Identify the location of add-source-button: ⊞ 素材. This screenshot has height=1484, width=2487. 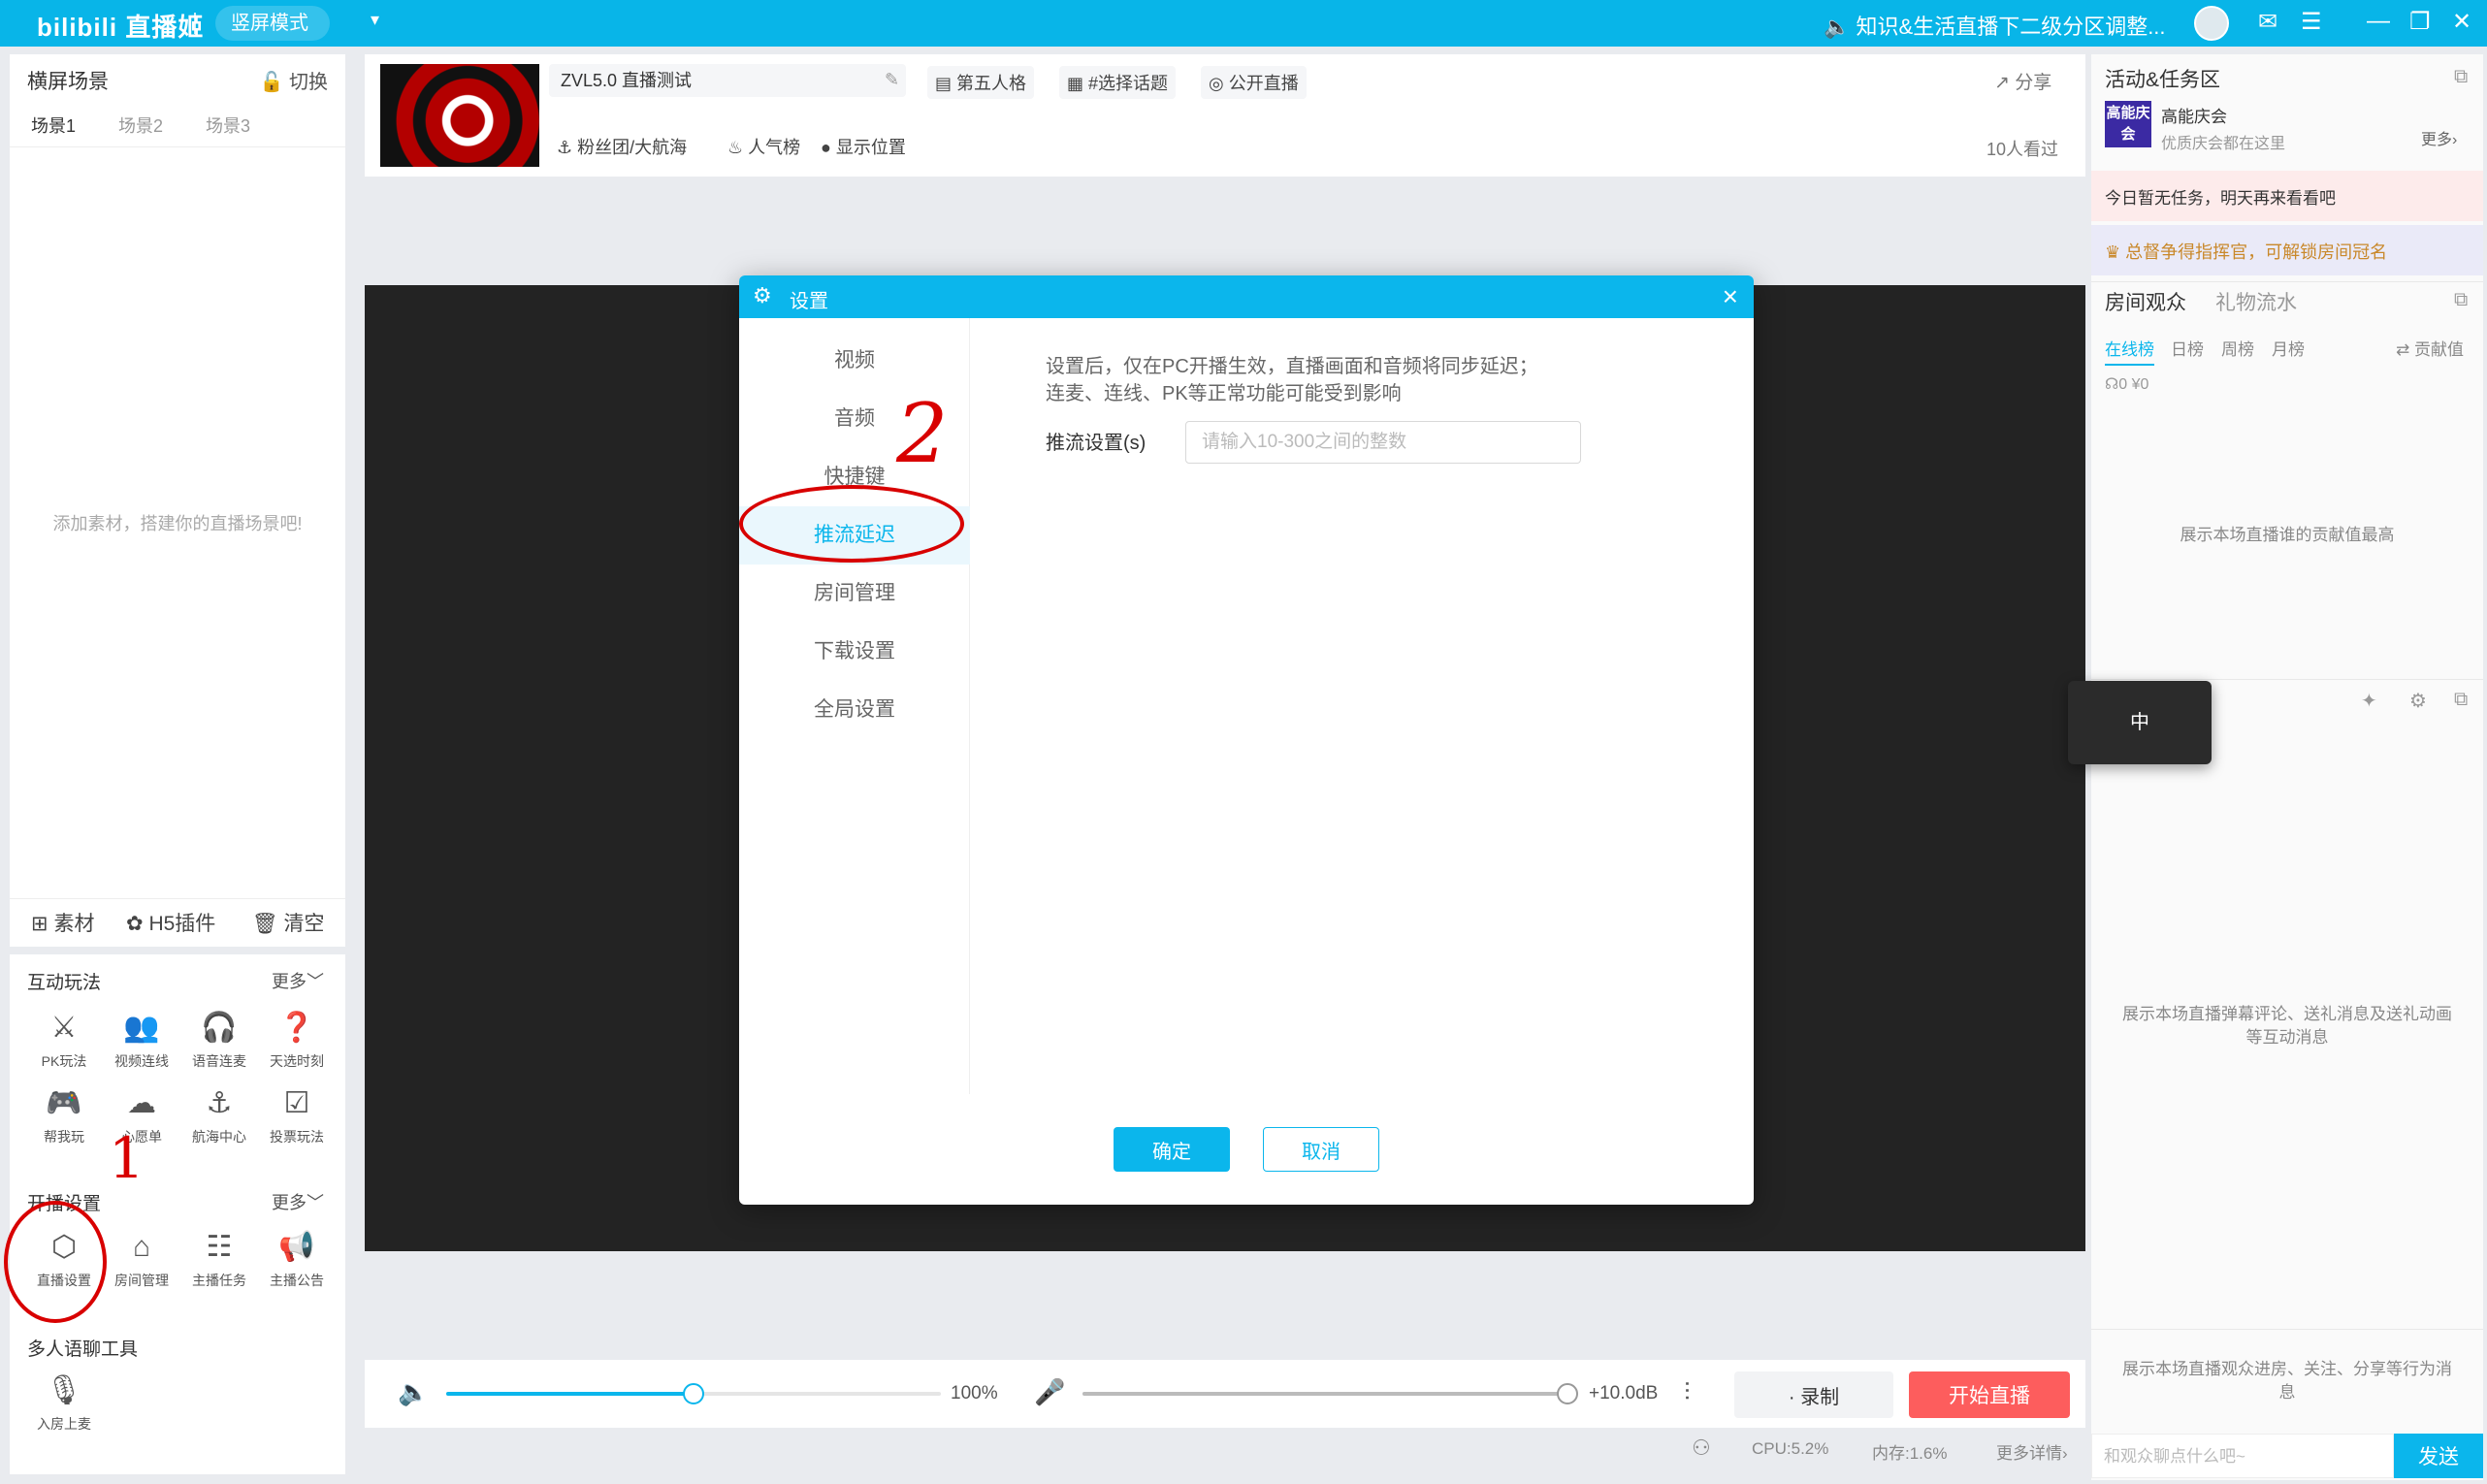
(63, 922).